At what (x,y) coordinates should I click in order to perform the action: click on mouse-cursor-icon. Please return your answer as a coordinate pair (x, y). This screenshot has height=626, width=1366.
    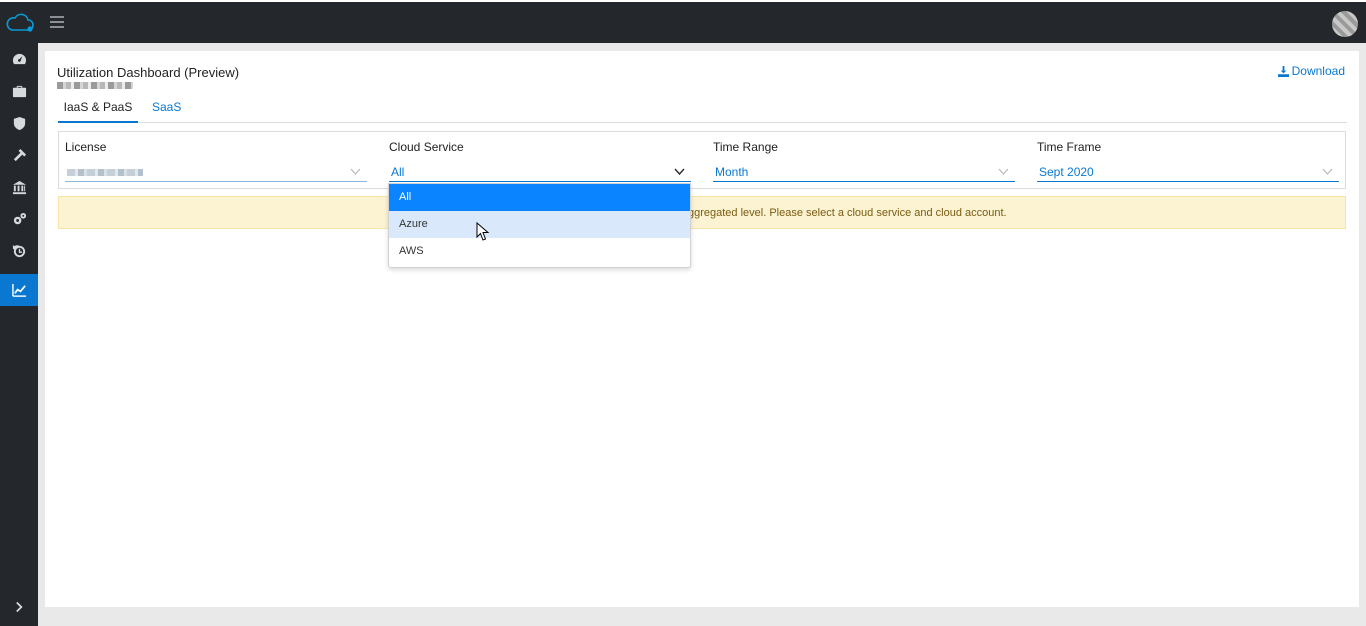
    Looking at the image, I should click on (483, 231).